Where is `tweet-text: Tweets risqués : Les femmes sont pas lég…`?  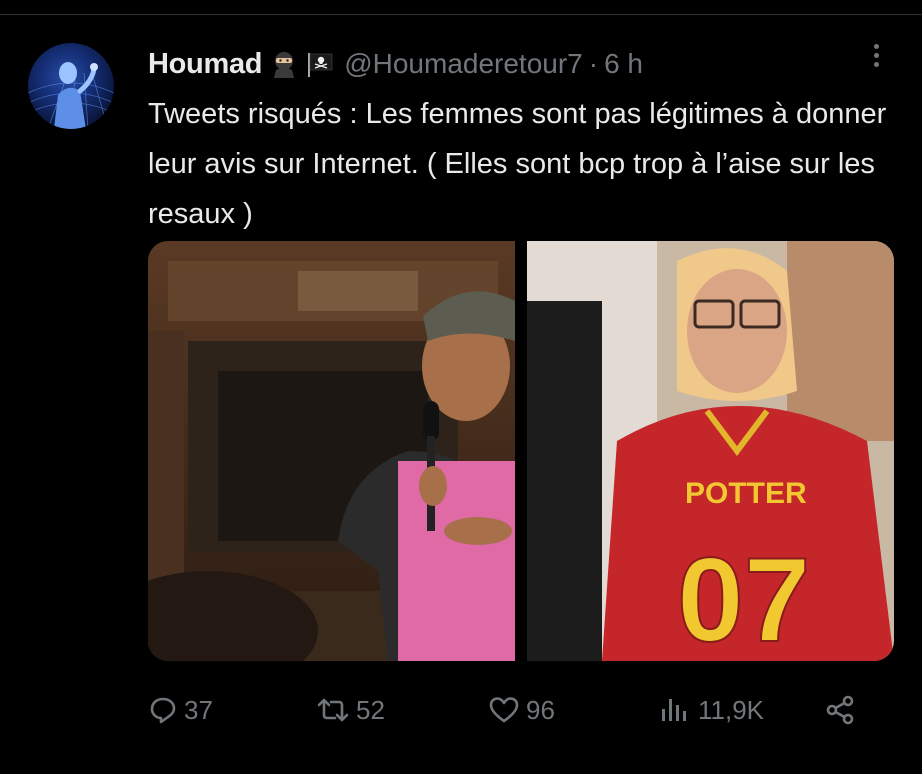
tweet-text: Tweets risqués : Les femmes sont pas lég… is located at coordinates (521, 164).